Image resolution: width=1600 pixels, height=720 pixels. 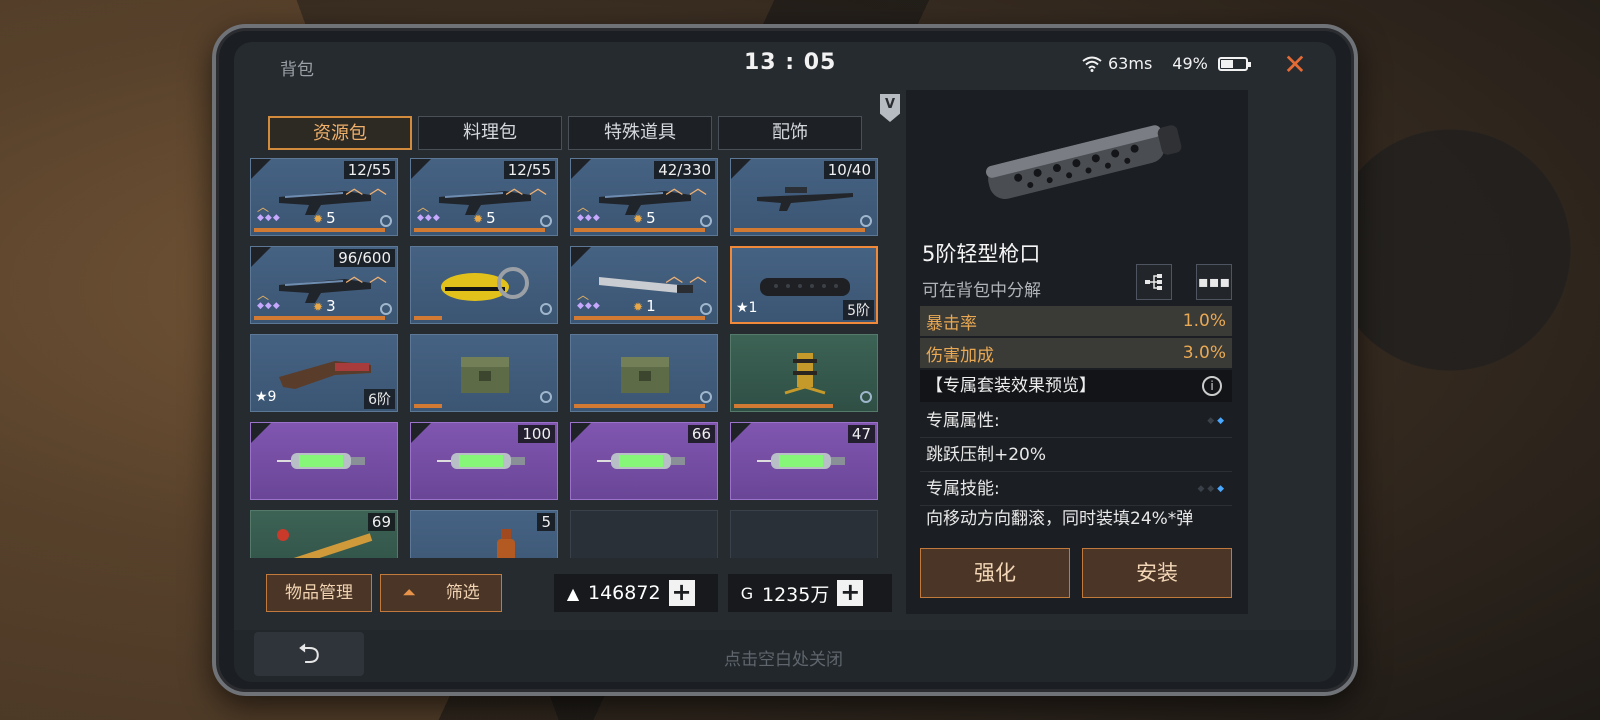 What do you see at coordinates (381, 522) in the screenshot?
I see `slot-count: 69` at bounding box center [381, 522].